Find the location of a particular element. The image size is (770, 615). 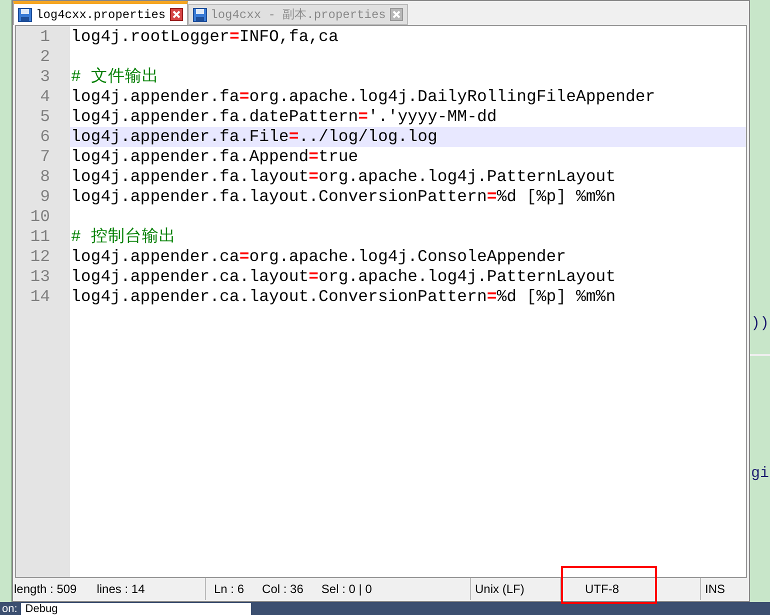

close-icon is located at coordinates (176, 14).